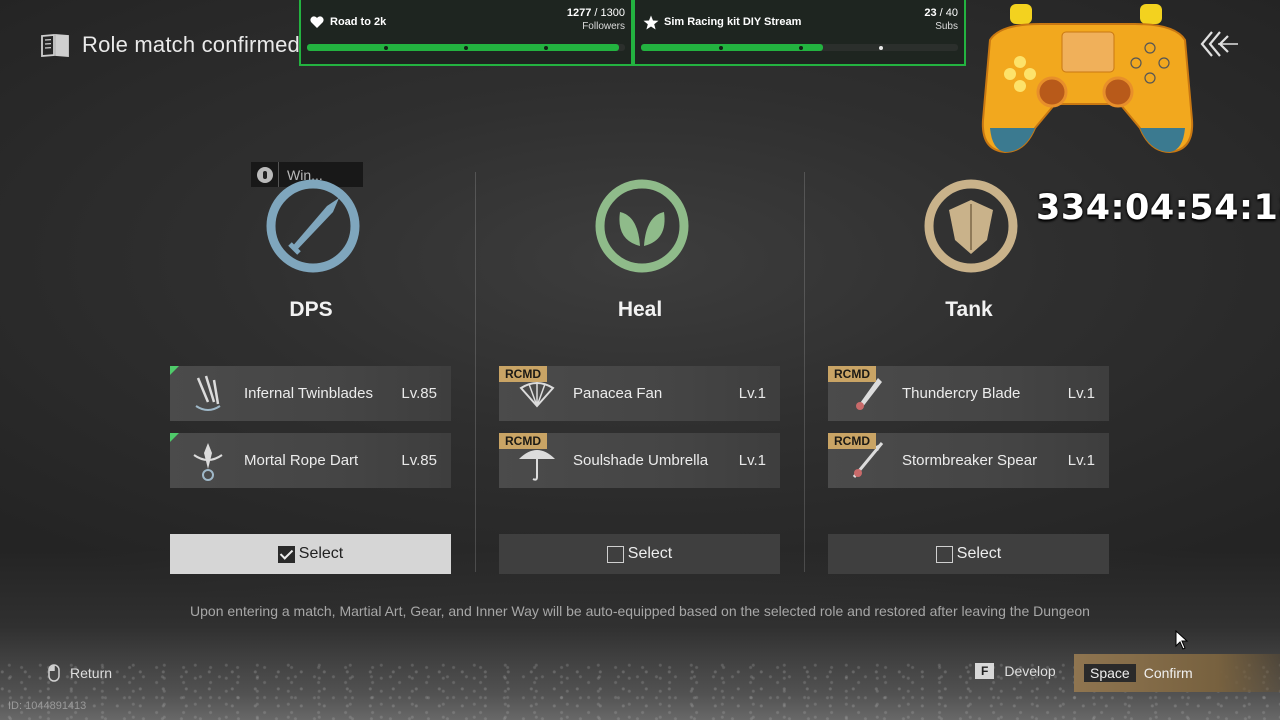  What do you see at coordinates (1168, 673) in the screenshot?
I see `confirm-label: Confirm` at bounding box center [1168, 673].